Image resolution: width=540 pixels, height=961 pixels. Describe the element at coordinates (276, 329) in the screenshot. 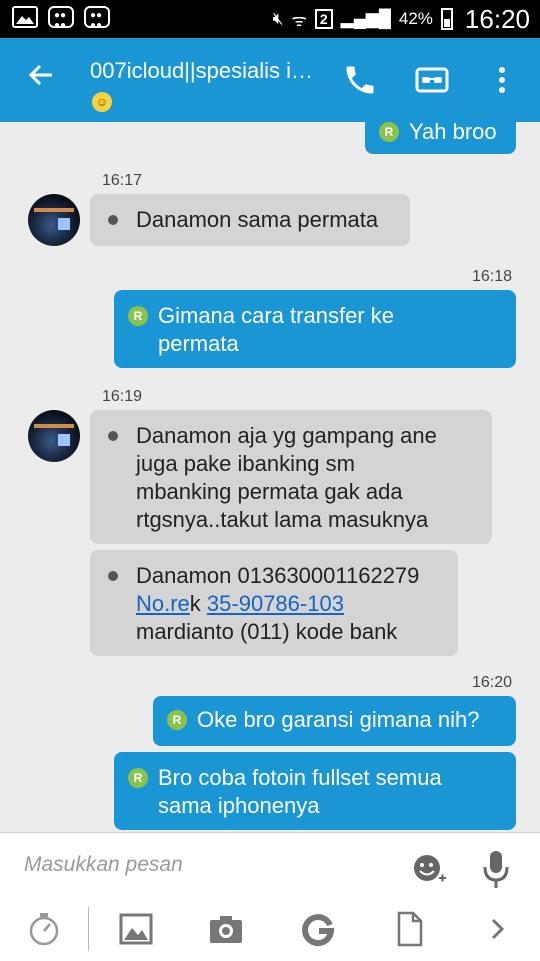

I see `message-text: Gimana cara transfer ke permata` at that location.